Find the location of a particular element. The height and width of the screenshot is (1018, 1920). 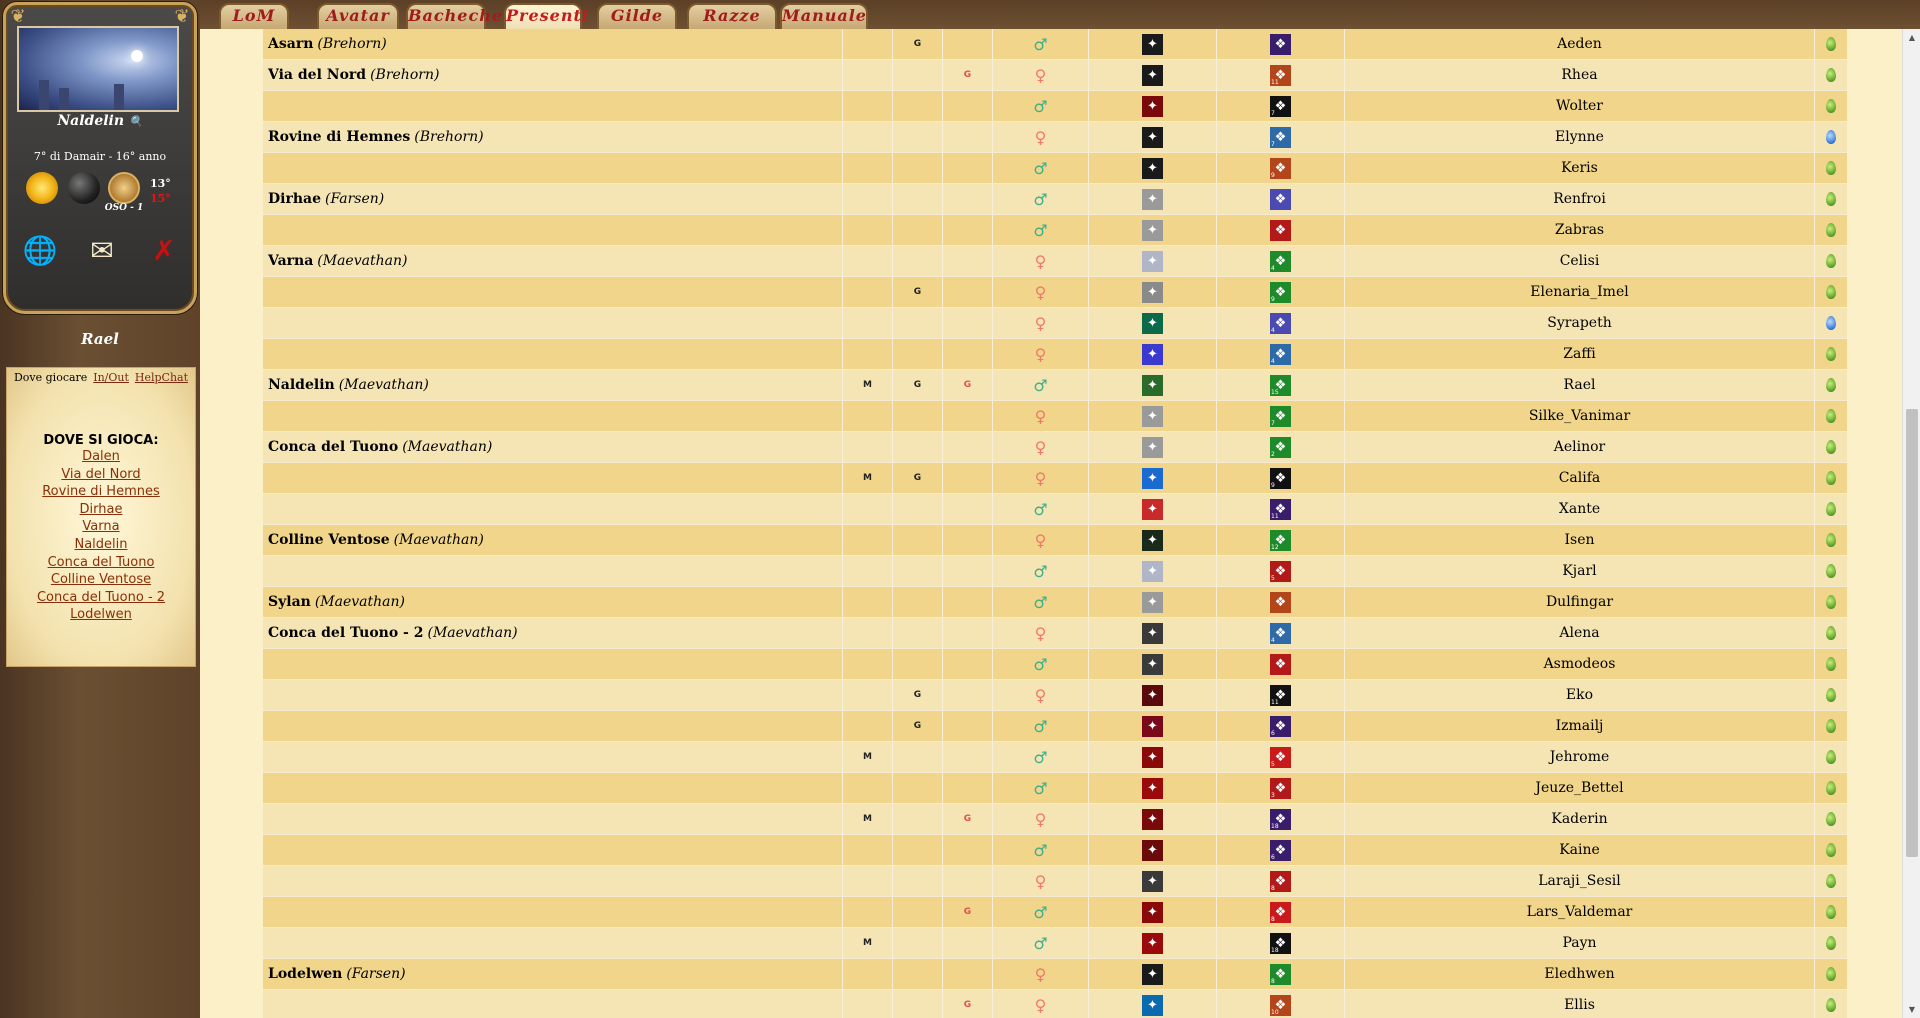

location-name: Via del Nord is located at coordinates (317, 75).